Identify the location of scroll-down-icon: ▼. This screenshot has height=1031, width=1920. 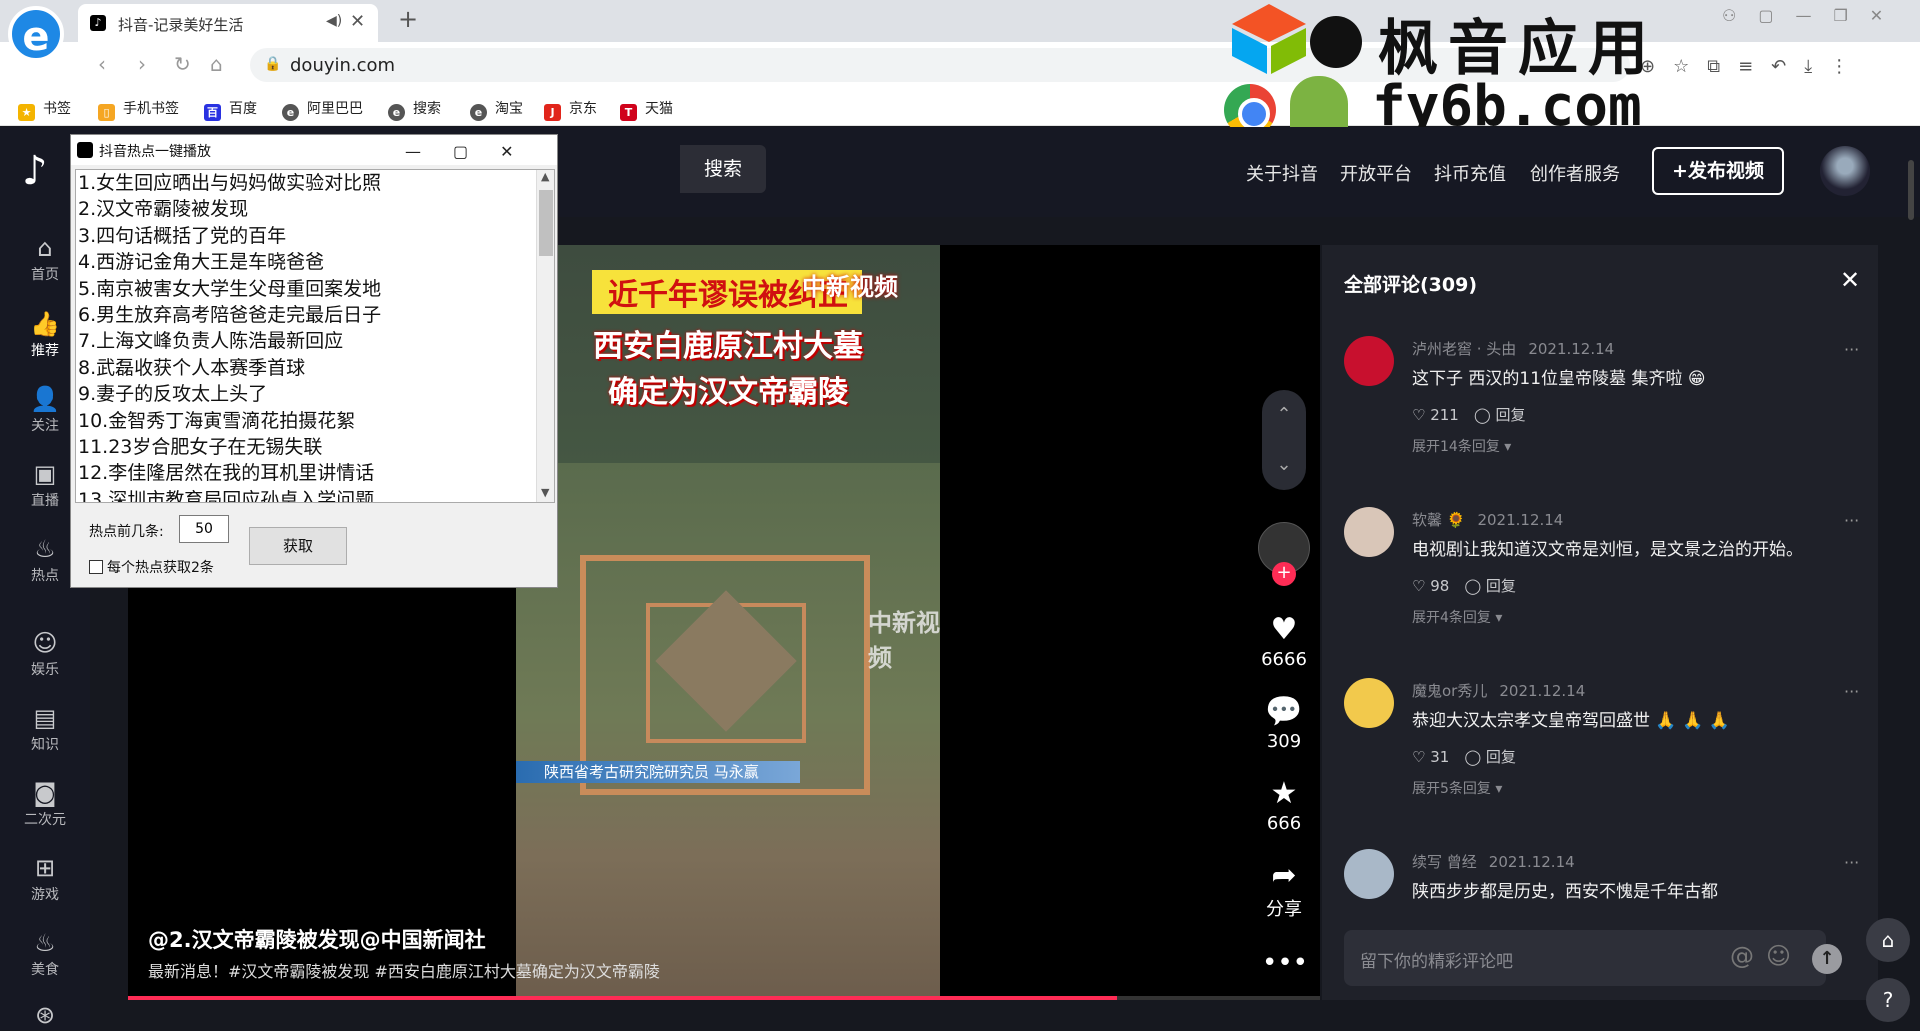
(545, 492).